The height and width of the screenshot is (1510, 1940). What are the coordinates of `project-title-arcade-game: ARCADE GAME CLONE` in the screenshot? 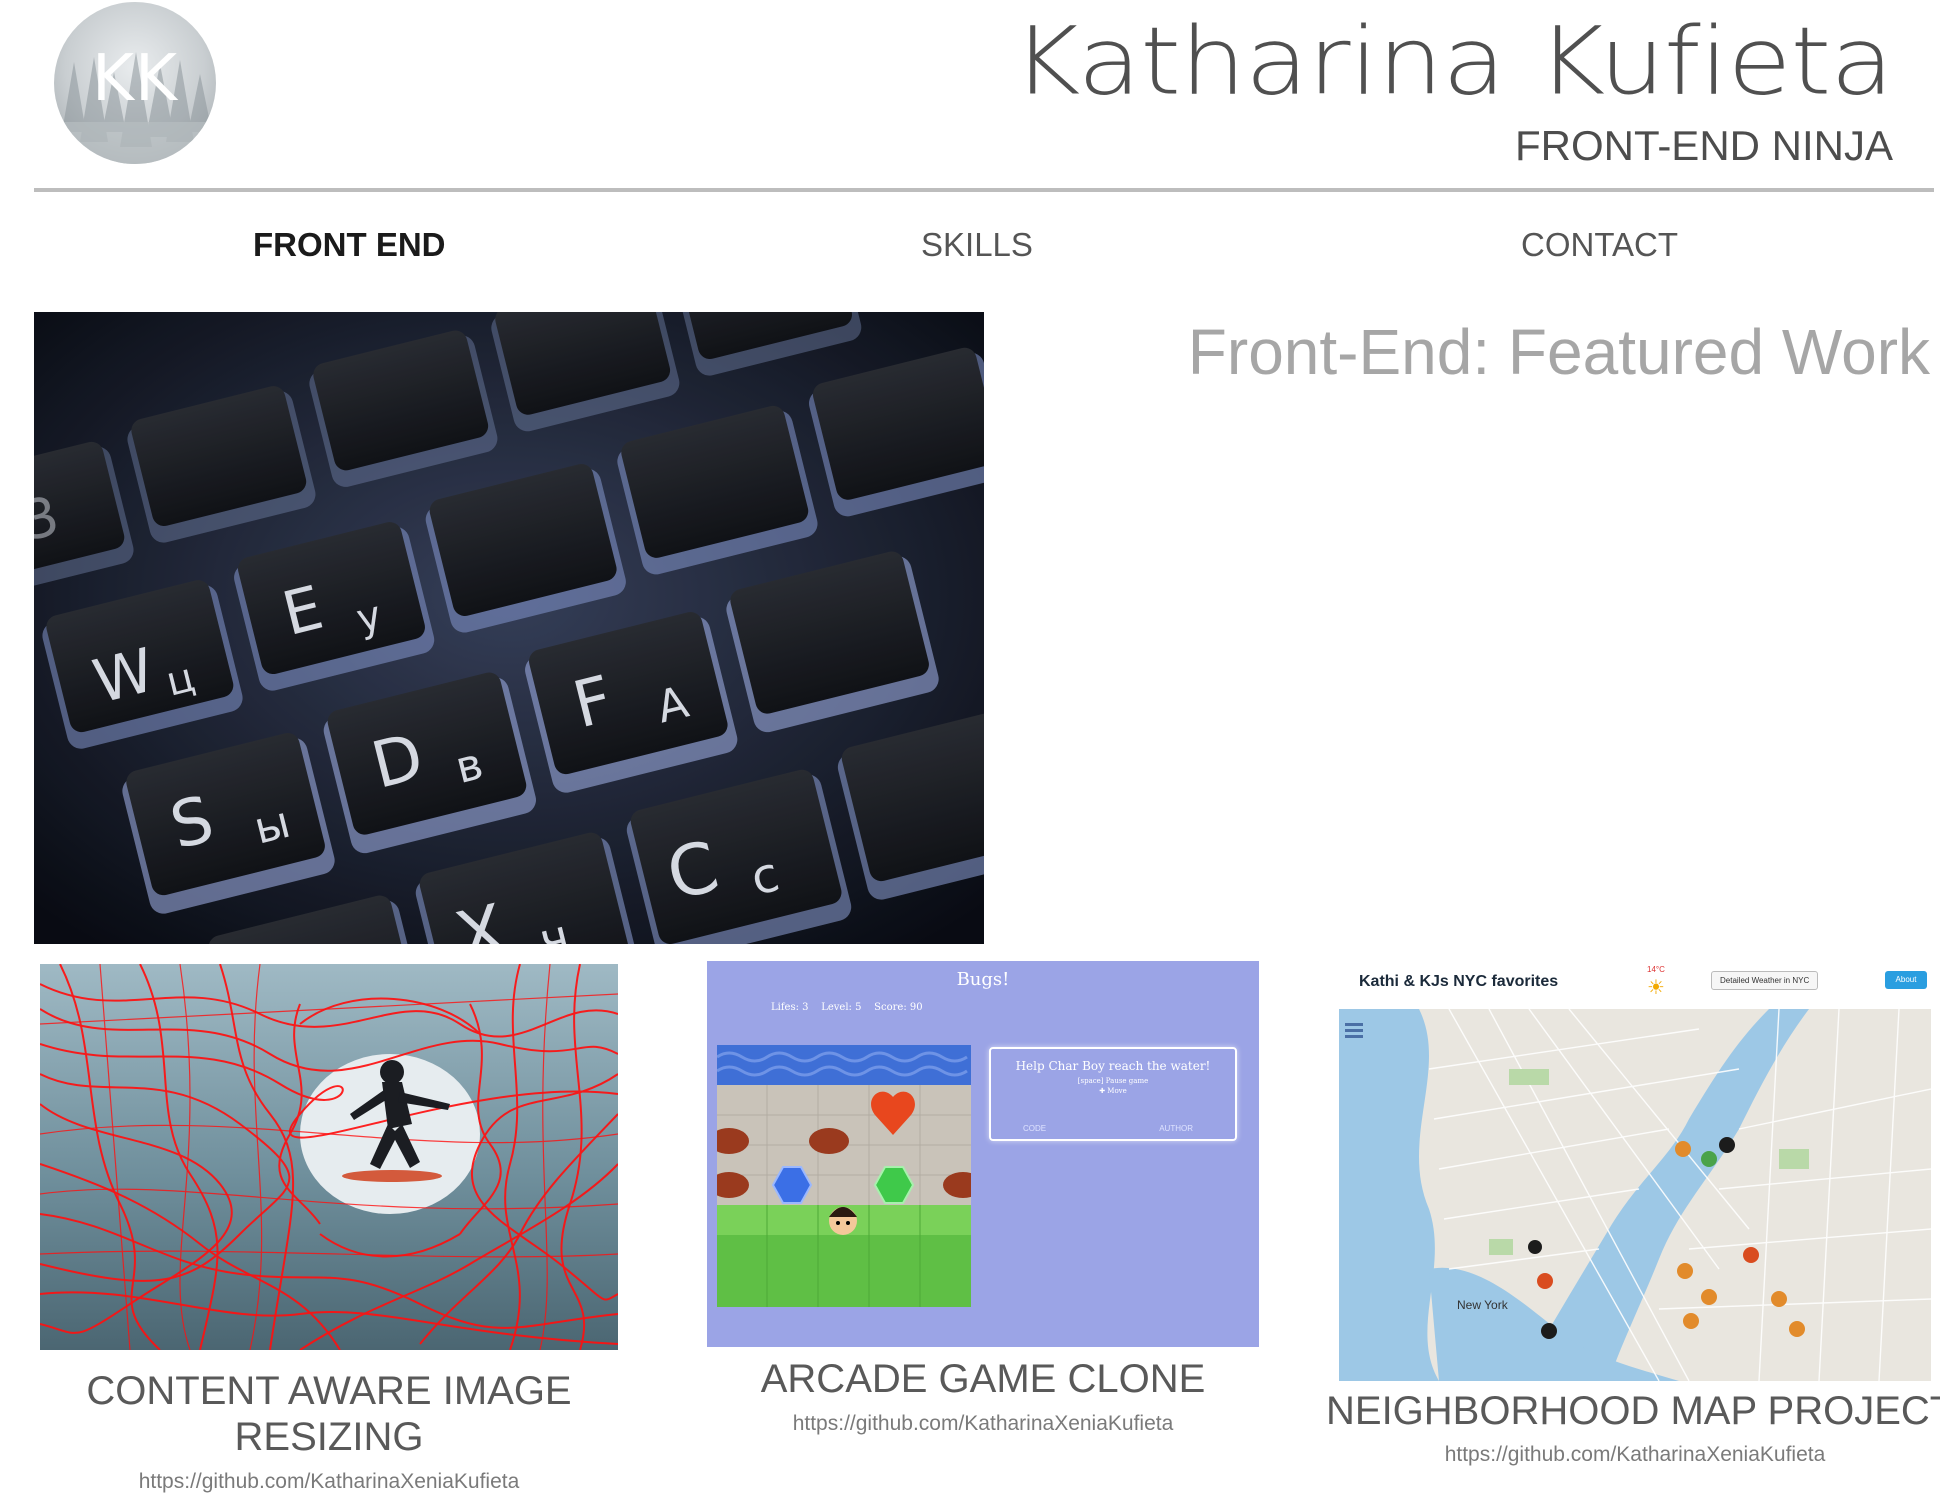 It's located at (983, 1379).